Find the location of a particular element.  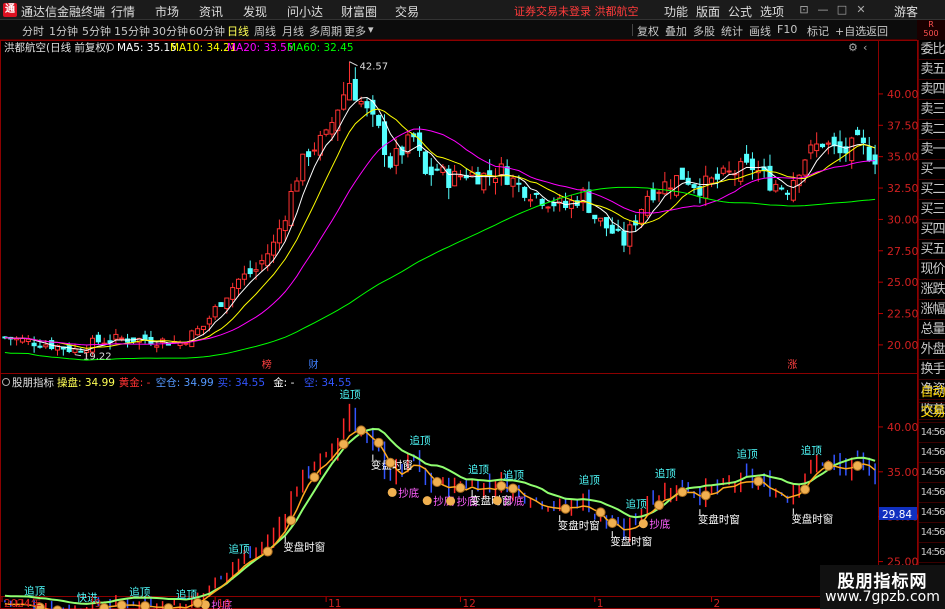

maximize-icon: □ is located at coordinates (842, 9).